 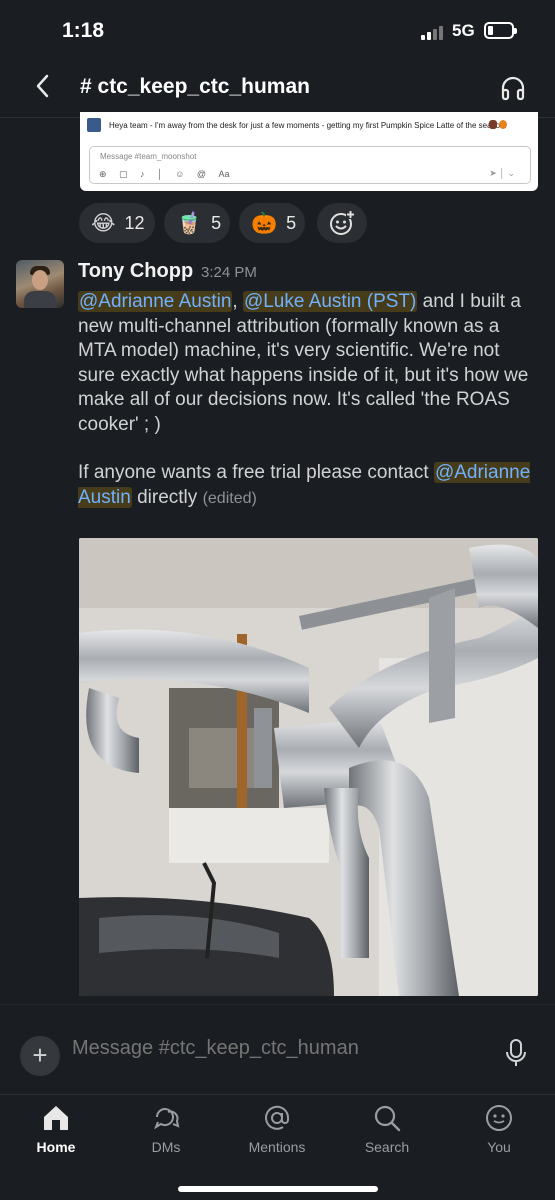 I want to click on pumpkin-emoji-icon: 🎃, so click(x=264, y=223).